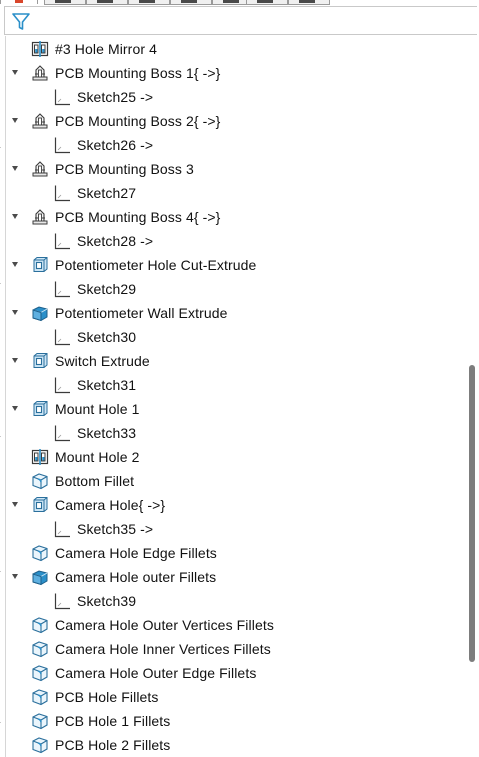 This screenshot has width=479, height=757. I want to click on hole-series-icon, so click(40, 49).